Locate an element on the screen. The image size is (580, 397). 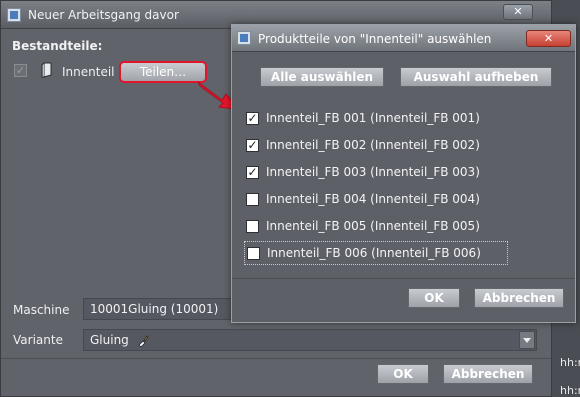
main-dialog-title: Neuer Arbeitsgang davor is located at coordinates (103, 15).